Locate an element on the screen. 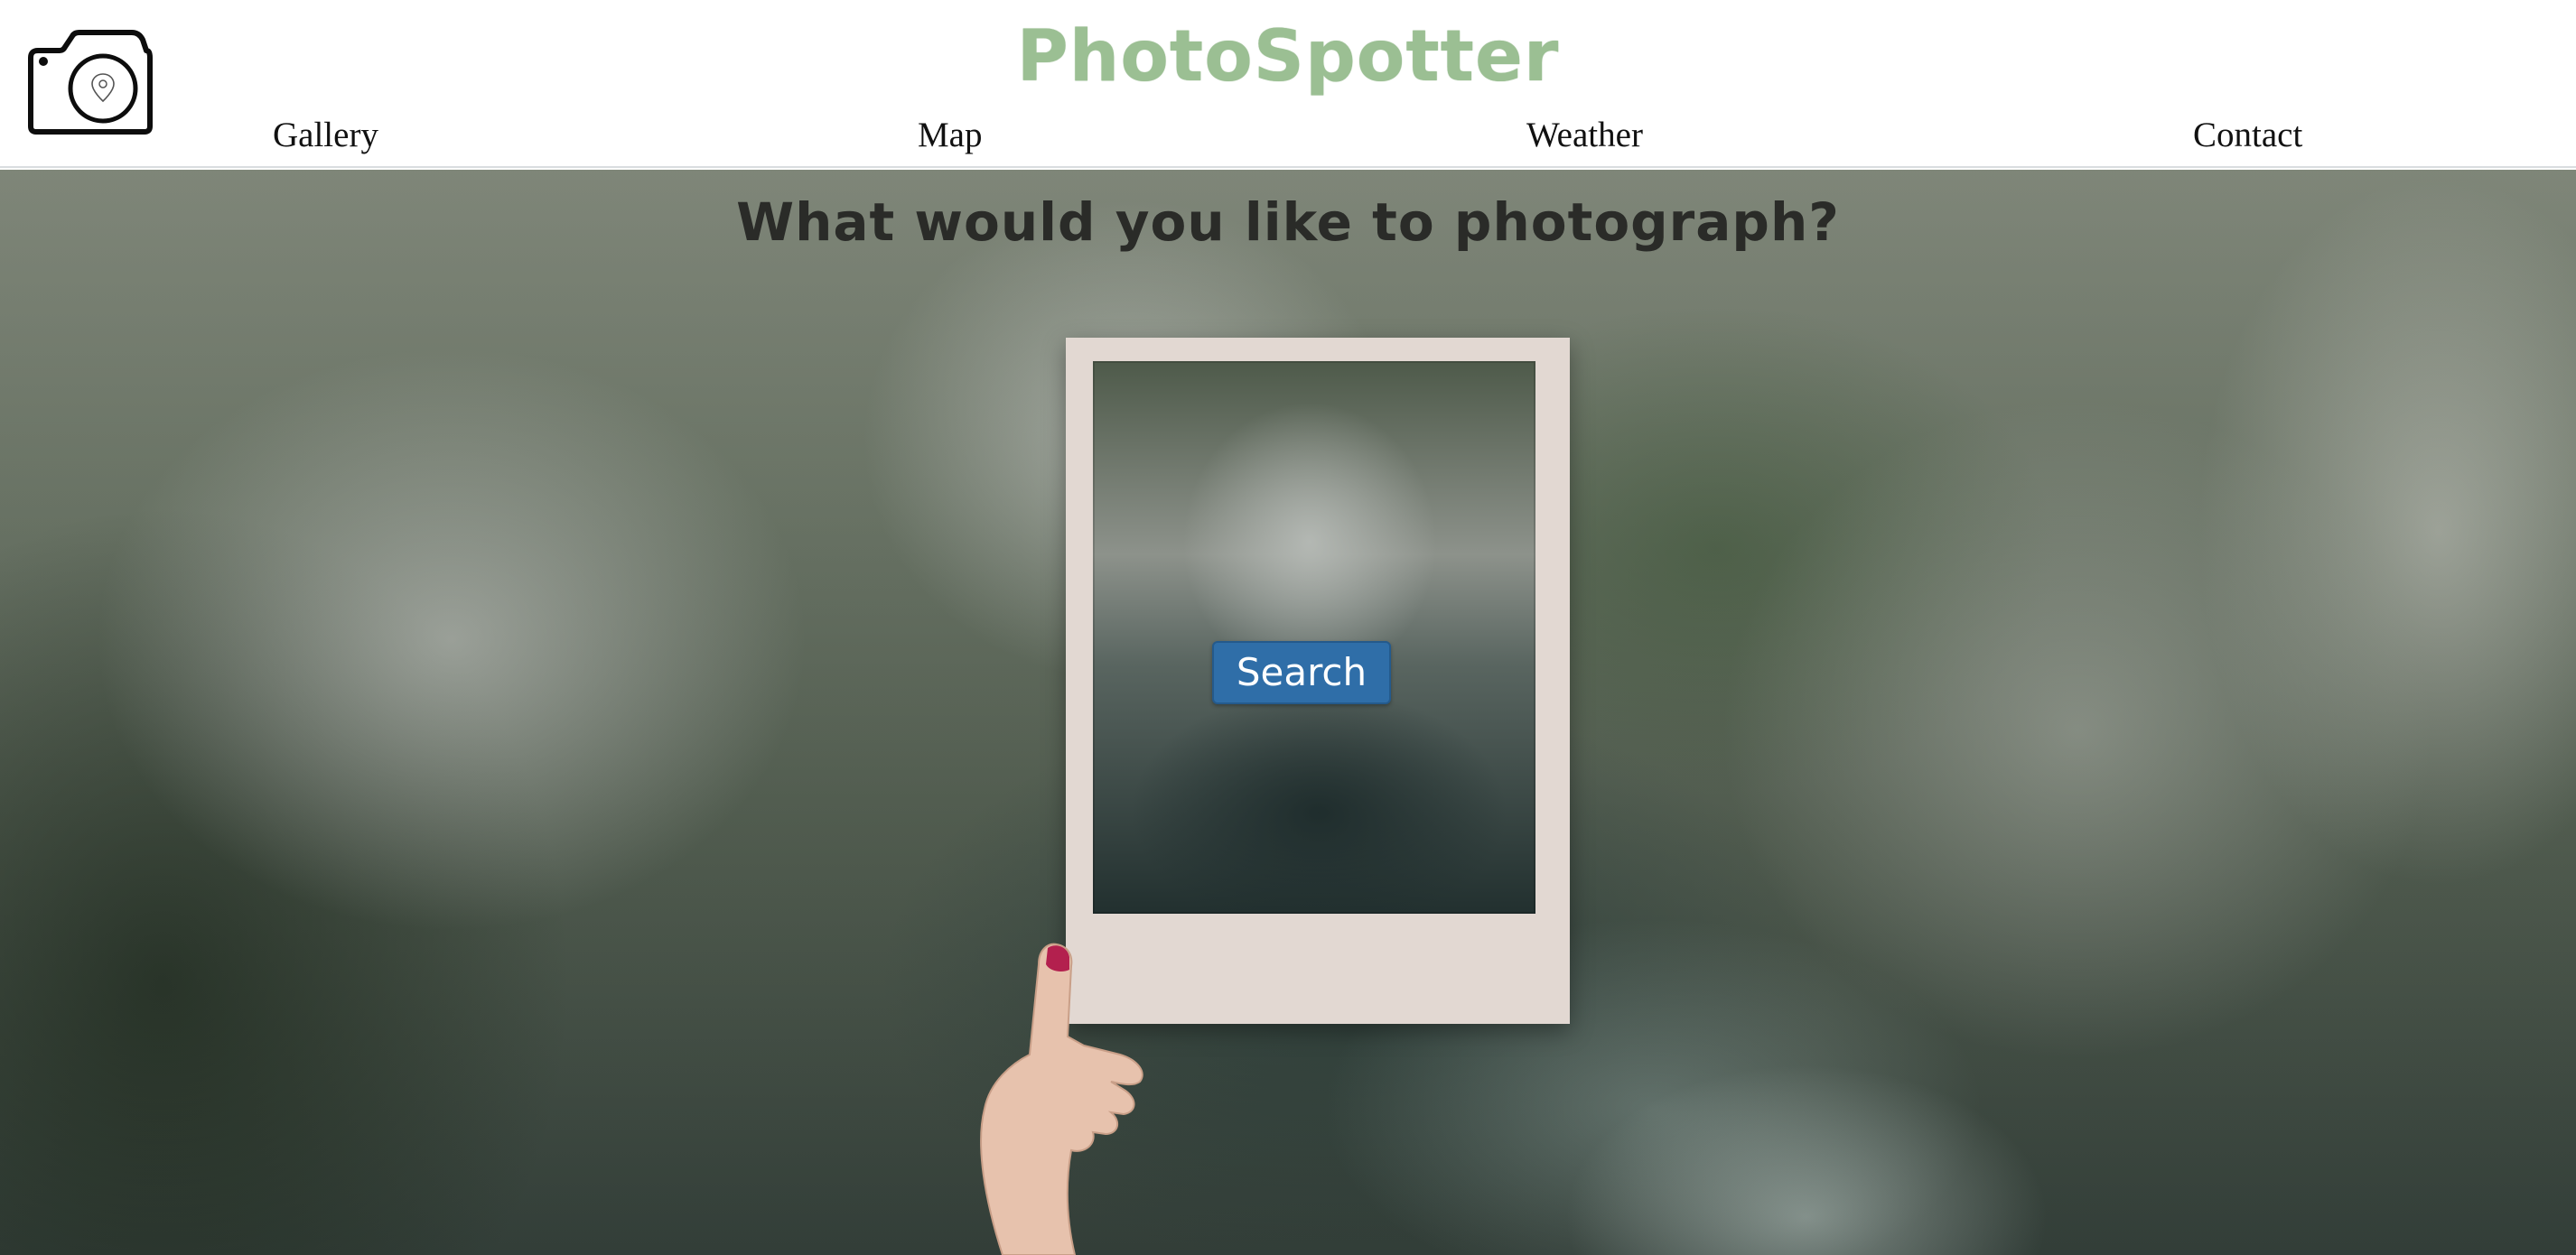 This screenshot has height=1255, width=2576. search-button: Search is located at coordinates (1301, 672).